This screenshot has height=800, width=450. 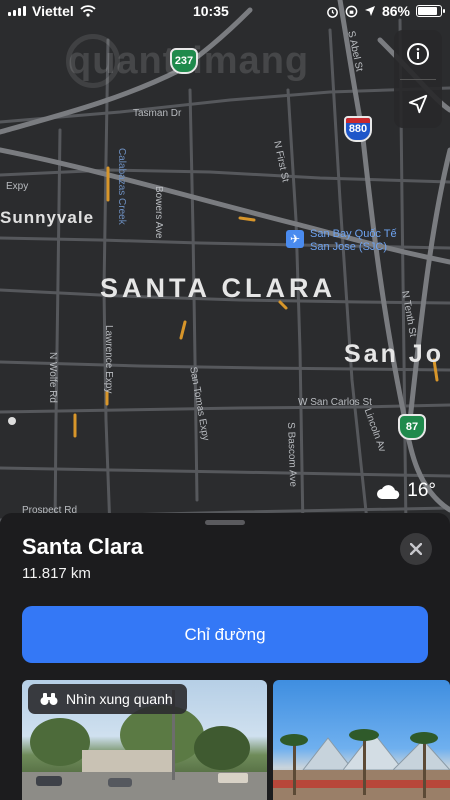 I want to click on directions-button: Chỉ đường, so click(x=225, y=634).